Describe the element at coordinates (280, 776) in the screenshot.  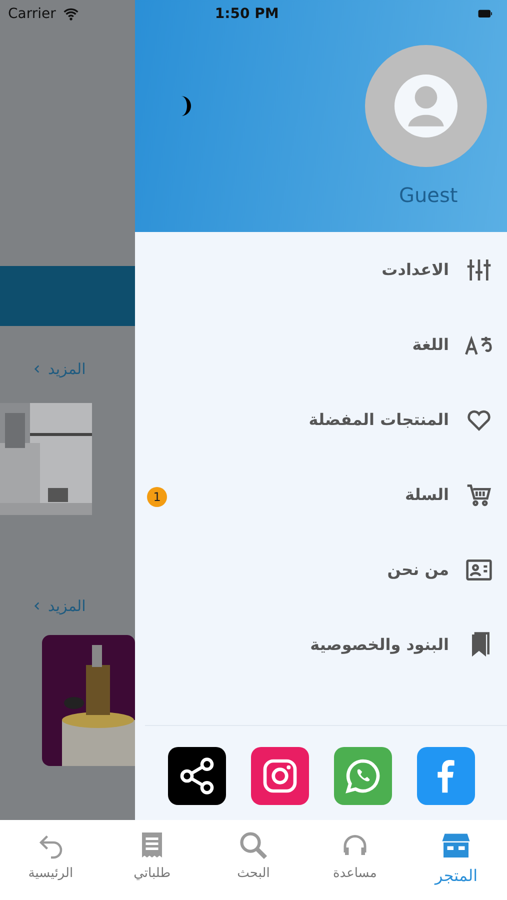
I see `instagram-button` at that location.